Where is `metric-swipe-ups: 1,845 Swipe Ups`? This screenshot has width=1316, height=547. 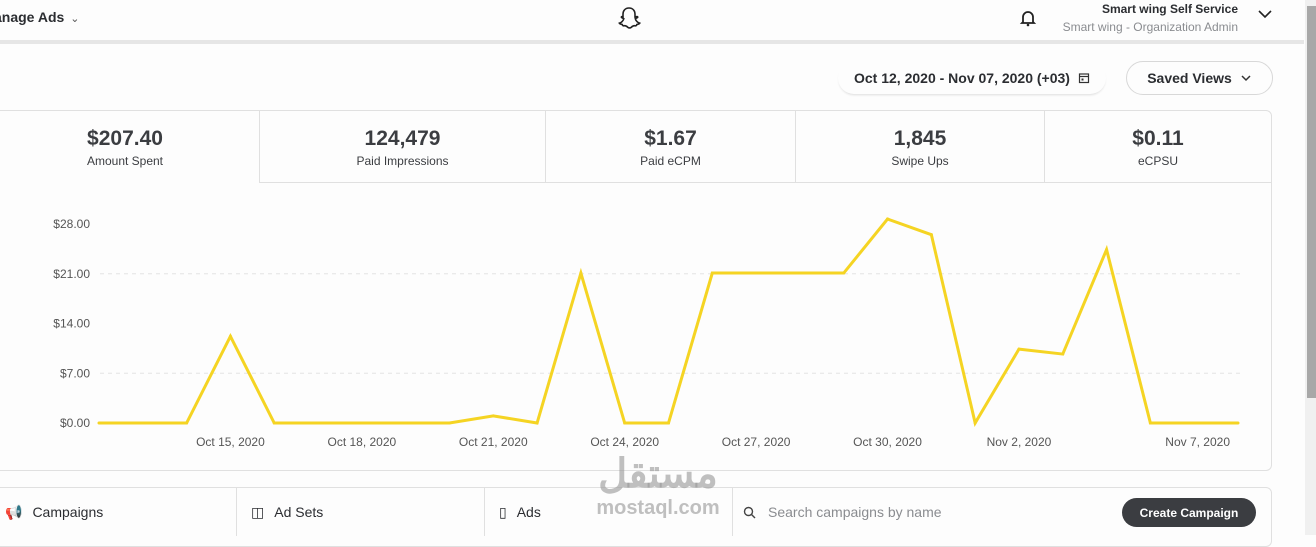 metric-swipe-ups: 1,845 Swipe Ups is located at coordinates (920, 147).